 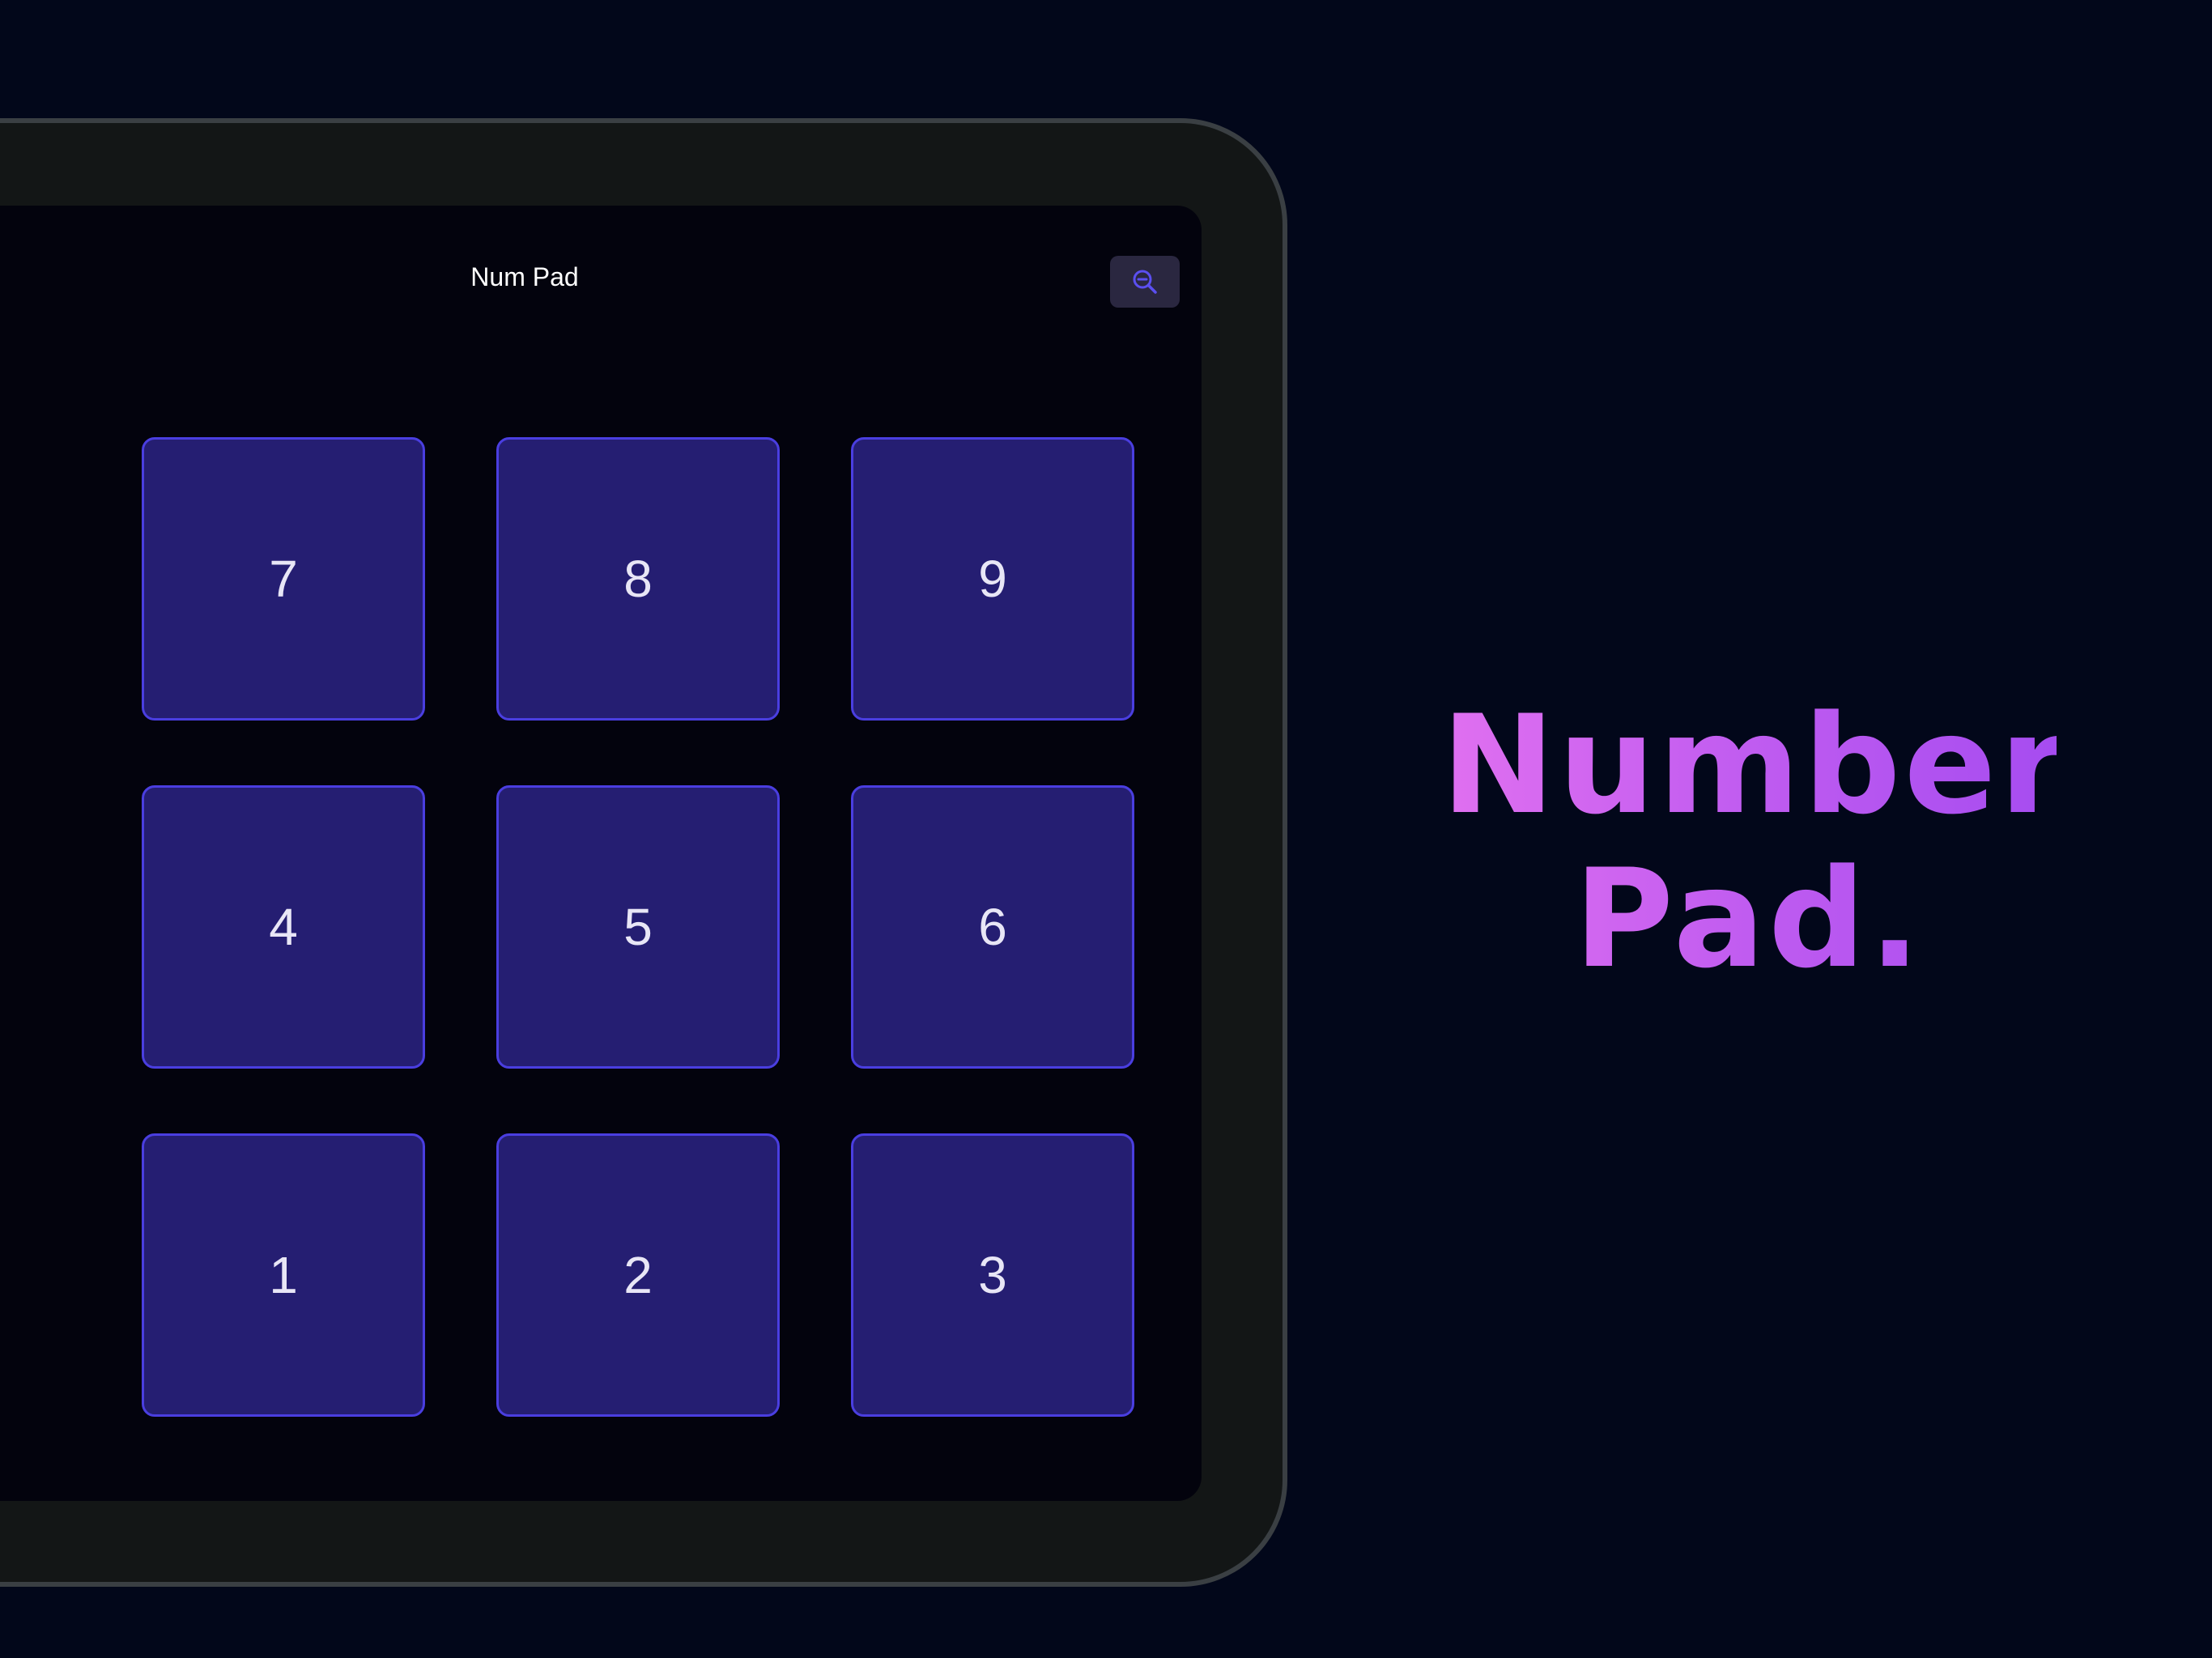 What do you see at coordinates (993, 1275) in the screenshot?
I see `key-3: 3` at bounding box center [993, 1275].